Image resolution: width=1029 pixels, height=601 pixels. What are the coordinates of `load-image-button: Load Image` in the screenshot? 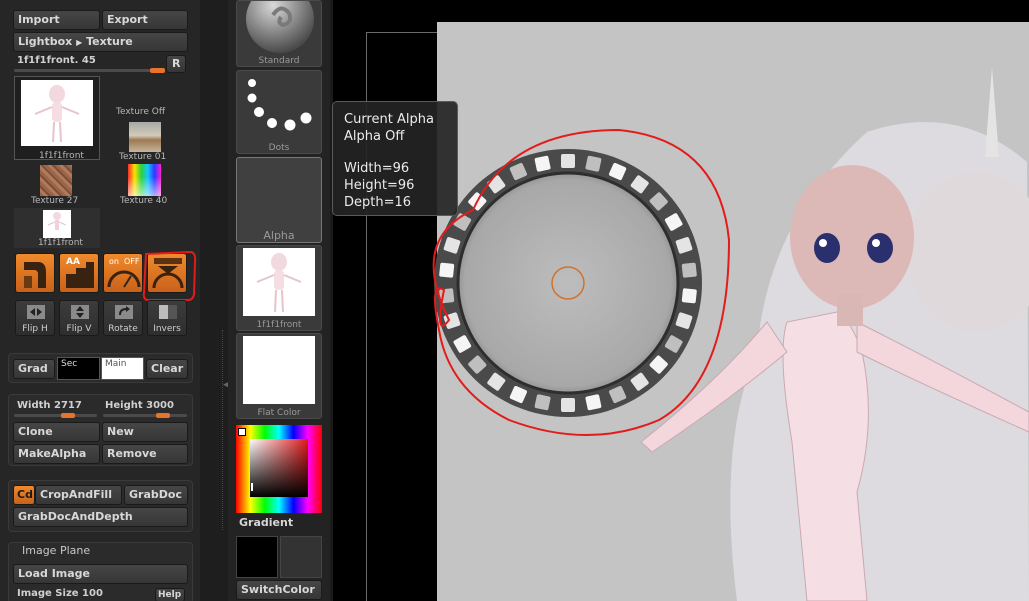 It's located at (100, 574).